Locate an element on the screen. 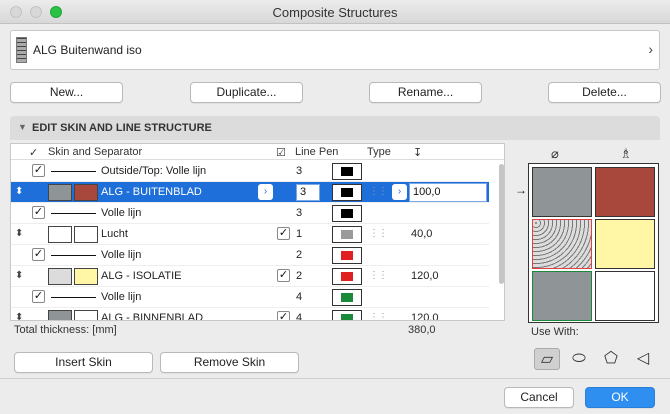 This screenshot has width=670, height=414. composite-name: ALG Buitenwand iso is located at coordinates (87, 50).